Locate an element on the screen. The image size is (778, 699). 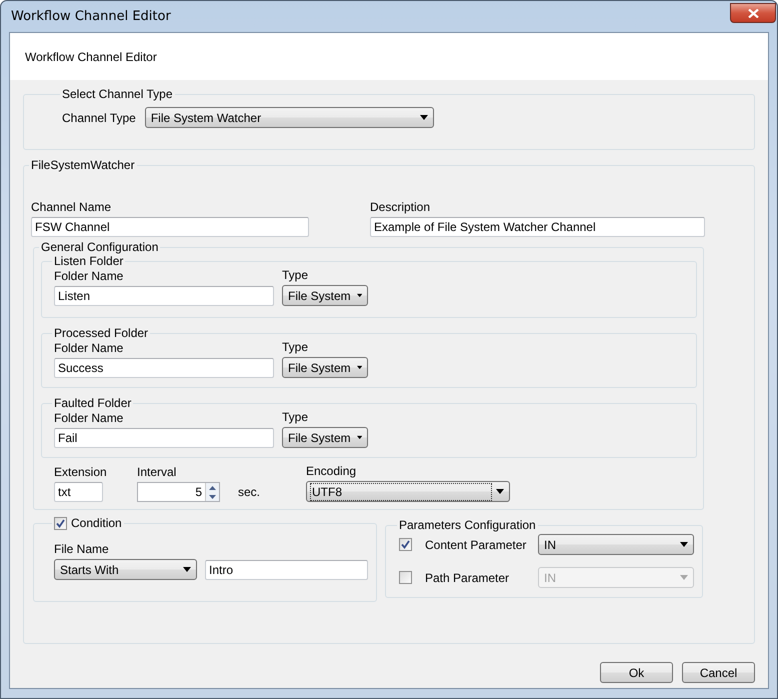
input-field: txt is located at coordinates (78, 492).